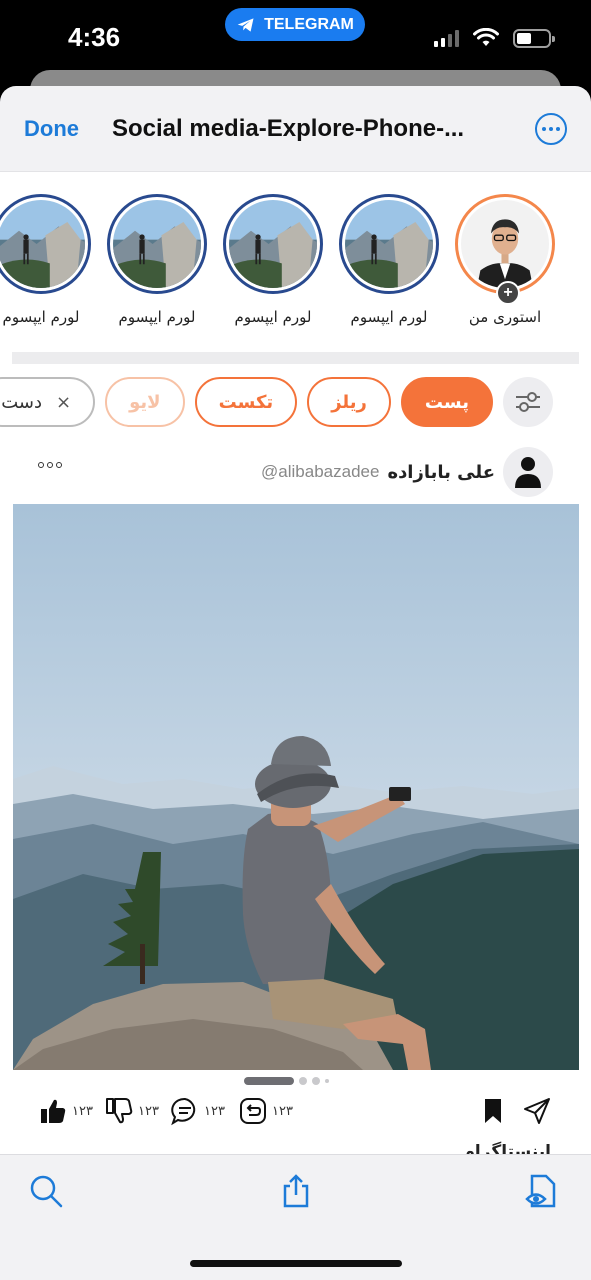 The width and height of the screenshot is (591, 1280). Describe the element at coordinates (551, 128) in the screenshot. I see `more-options-button` at that location.